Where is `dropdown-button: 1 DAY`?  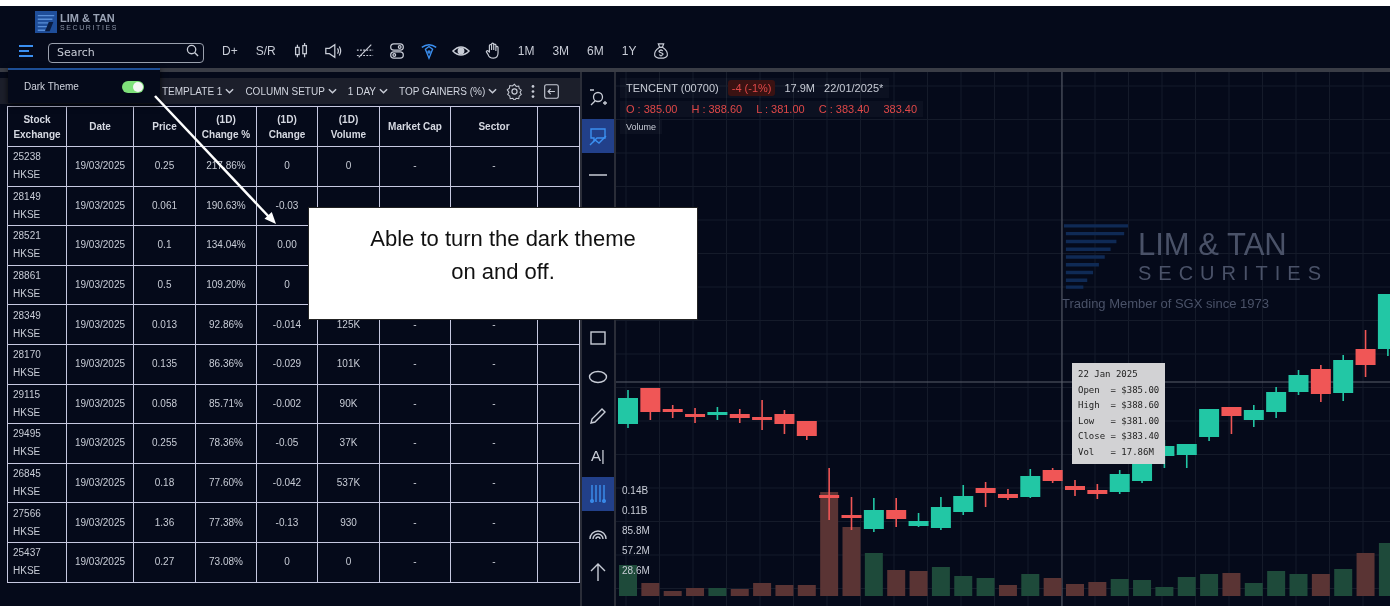 dropdown-button: 1 DAY is located at coordinates (367, 91).